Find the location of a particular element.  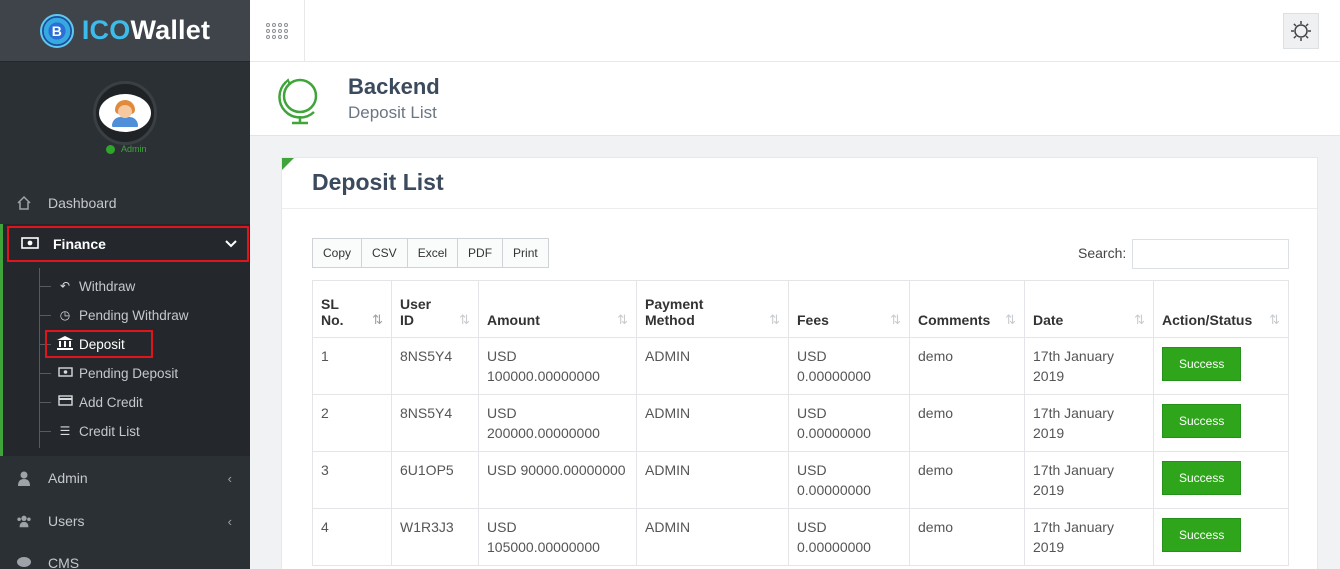

page-title: Backend is located at coordinates (394, 86).